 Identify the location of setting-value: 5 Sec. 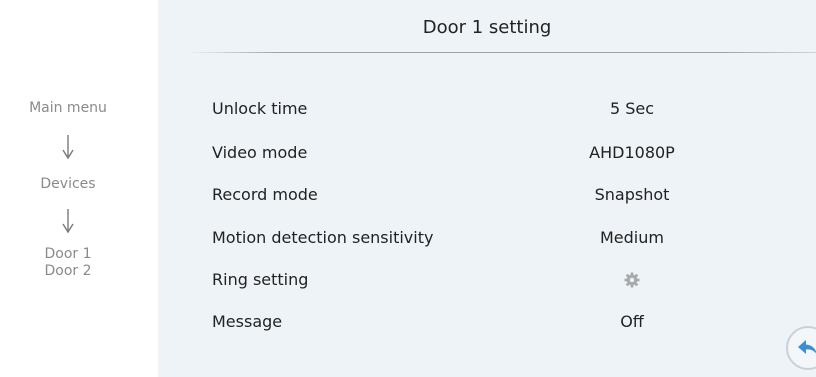
(632, 109).